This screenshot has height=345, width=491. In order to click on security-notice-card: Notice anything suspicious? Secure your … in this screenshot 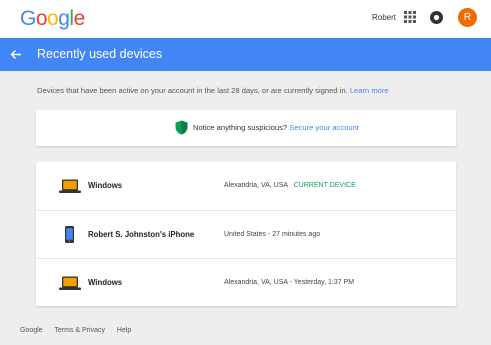, I will do `click(246, 128)`.